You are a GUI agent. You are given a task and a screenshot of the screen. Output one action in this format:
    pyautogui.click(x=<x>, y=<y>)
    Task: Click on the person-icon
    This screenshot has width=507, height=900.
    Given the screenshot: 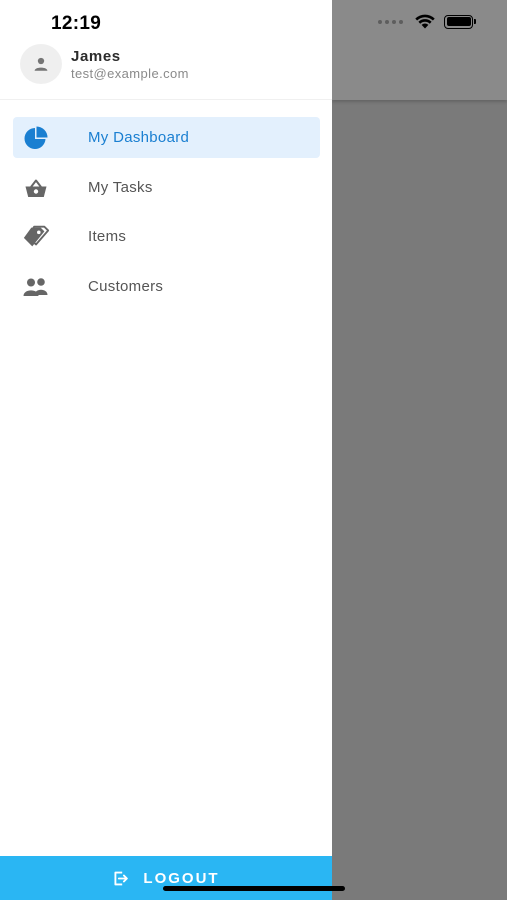 What is the action you would take?
    pyautogui.click(x=41, y=64)
    